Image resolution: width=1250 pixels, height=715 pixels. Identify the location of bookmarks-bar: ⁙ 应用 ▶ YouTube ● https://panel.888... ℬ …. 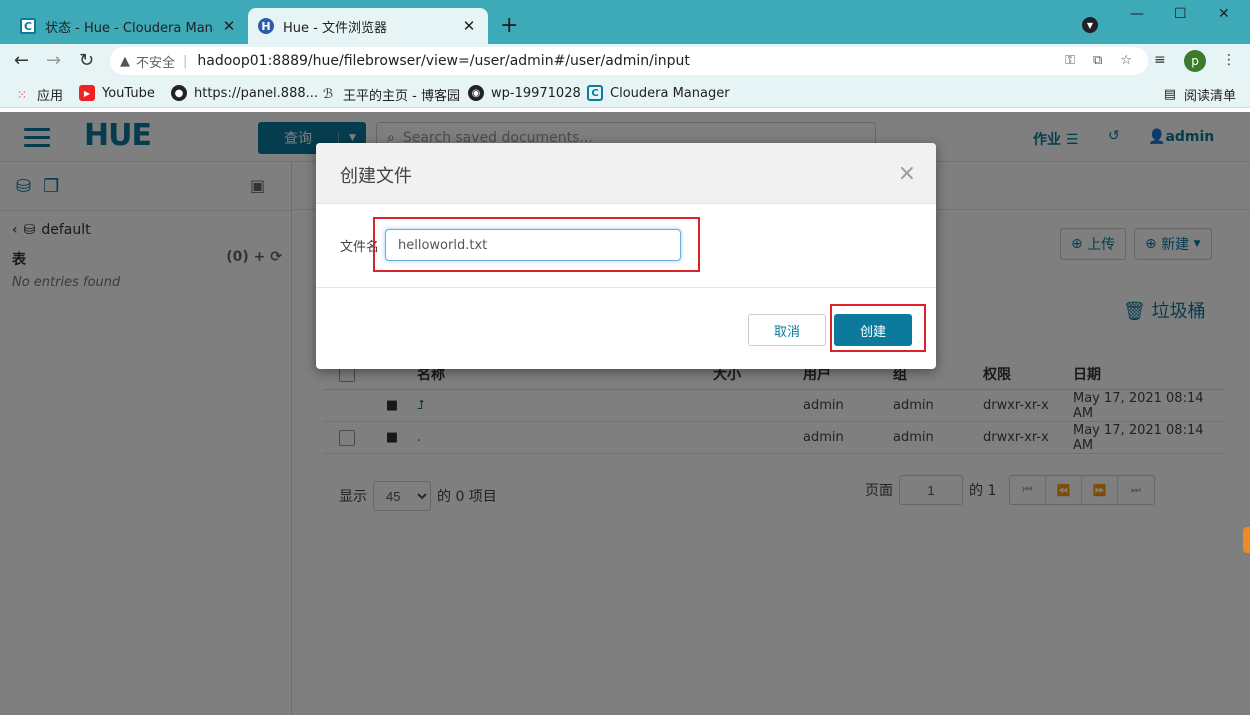
(625, 93).